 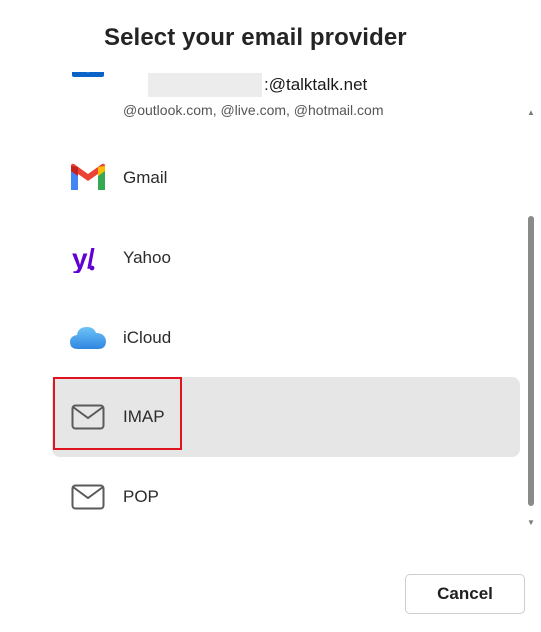 What do you see at coordinates (145, 177) in the screenshot?
I see `provider-label-gmail: Gmail` at bounding box center [145, 177].